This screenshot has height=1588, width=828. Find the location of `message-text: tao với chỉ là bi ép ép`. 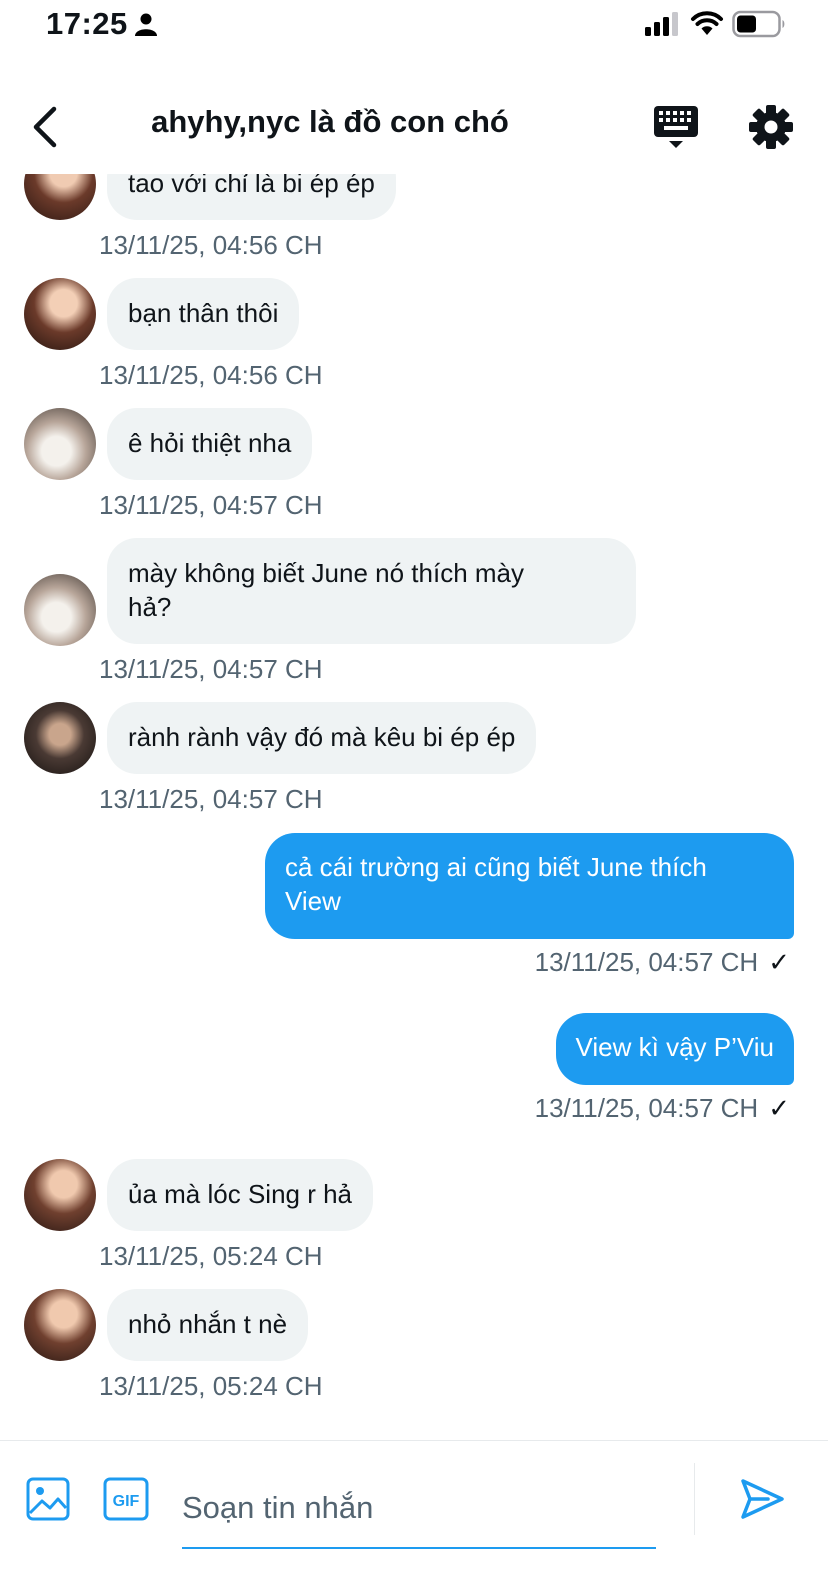

message-text: tao với chỉ là bi ép ép is located at coordinates (251, 186).